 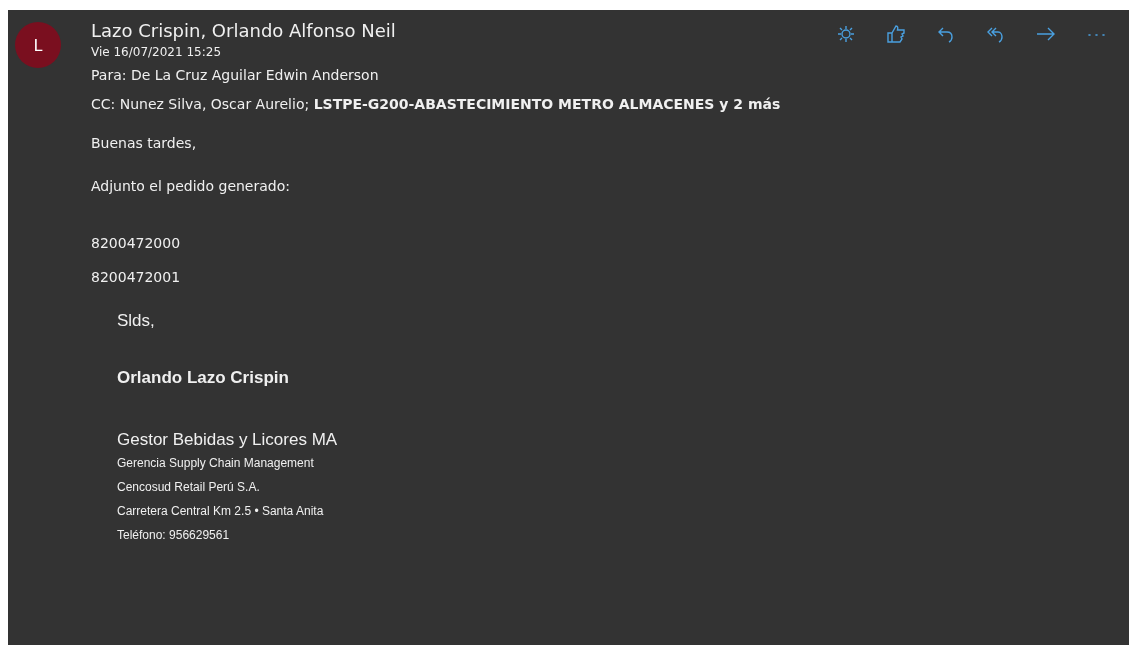 I want to click on to-recipient: De La Cruz Aguilar Edwin Anderson, so click(x=254, y=75).